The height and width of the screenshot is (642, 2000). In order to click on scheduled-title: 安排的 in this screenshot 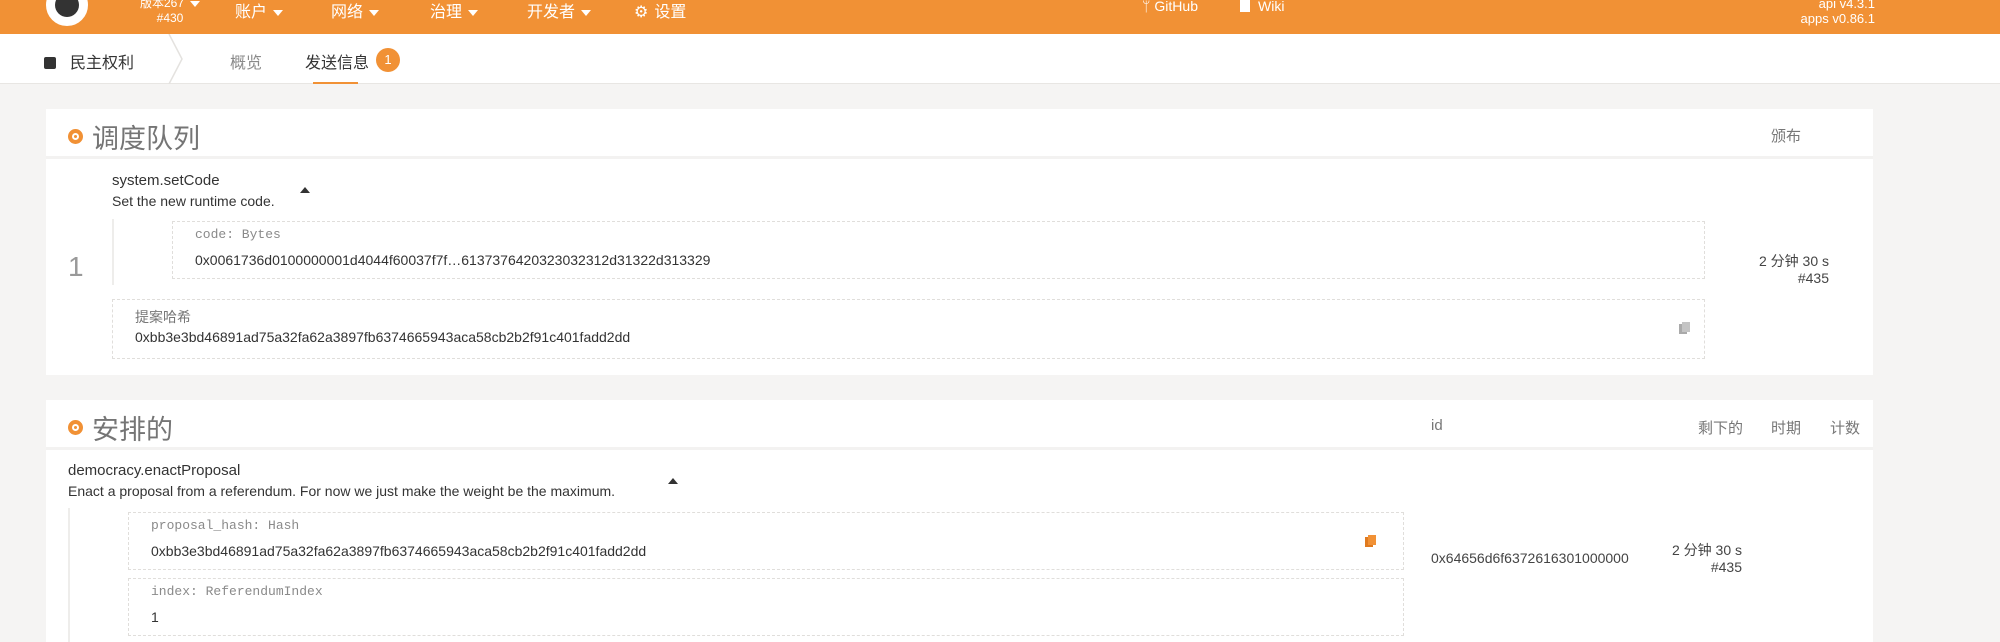, I will do `click(132, 430)`.